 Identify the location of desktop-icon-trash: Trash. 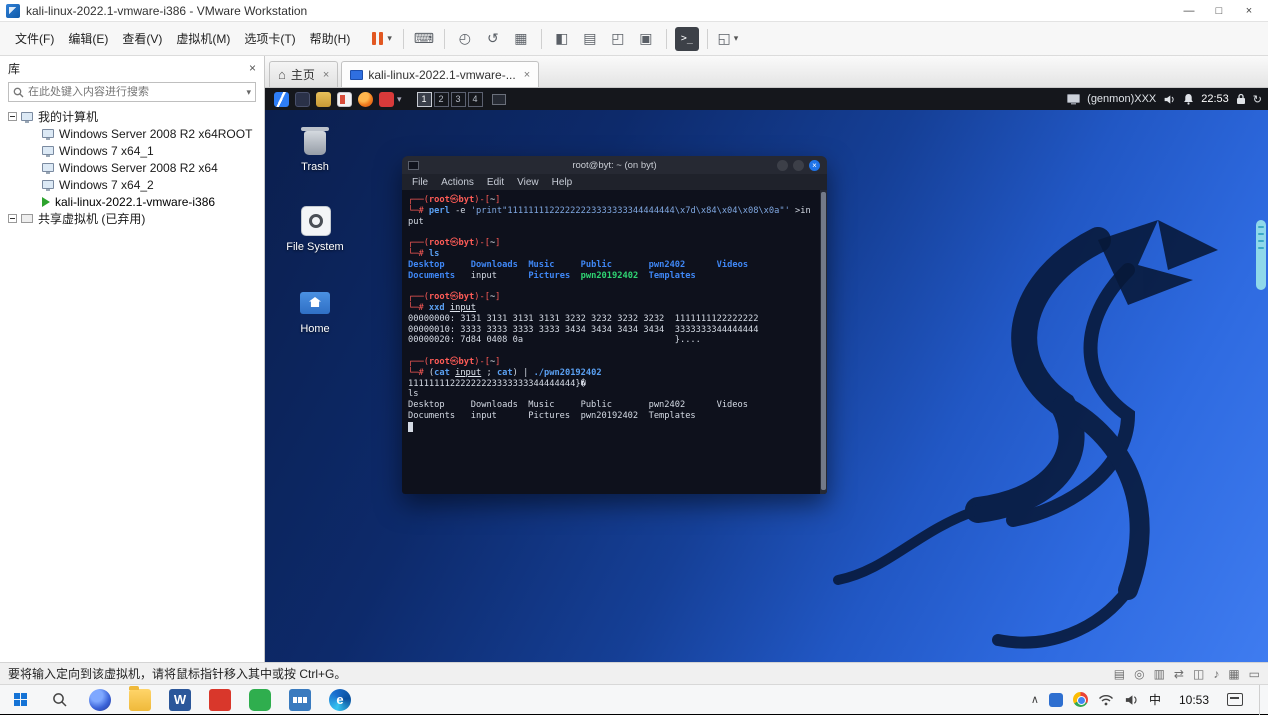
(315, 147).